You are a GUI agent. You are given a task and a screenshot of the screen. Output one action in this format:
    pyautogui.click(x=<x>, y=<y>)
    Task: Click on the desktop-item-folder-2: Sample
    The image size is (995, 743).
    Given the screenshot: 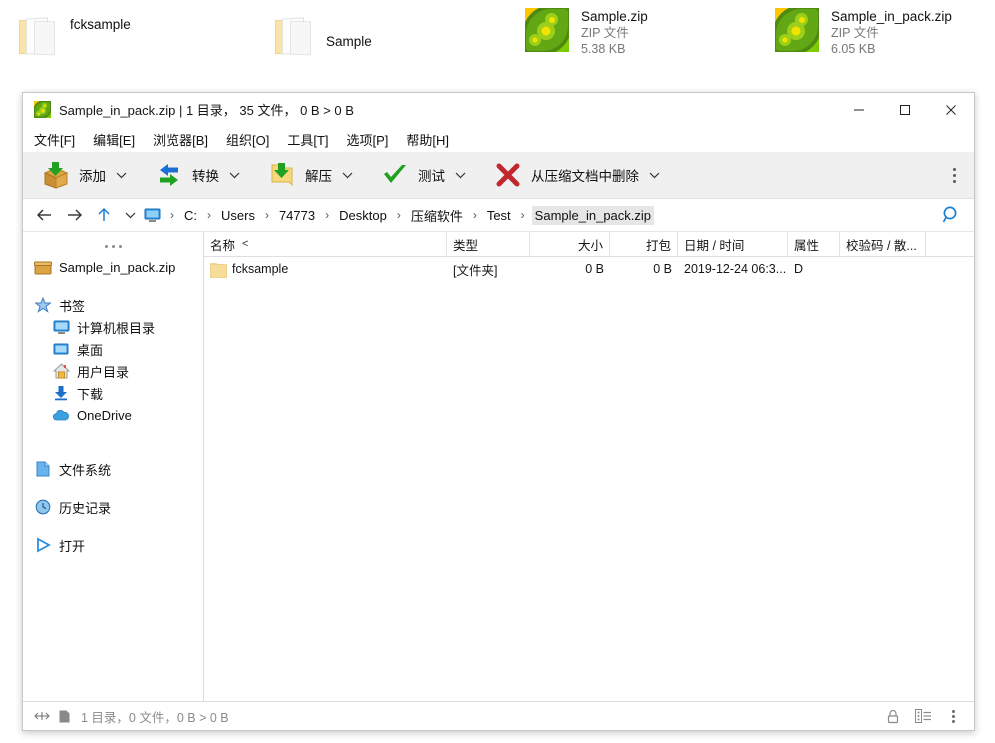 What is the action you would take?
    pyautogui.click(x=321, y=35)
    